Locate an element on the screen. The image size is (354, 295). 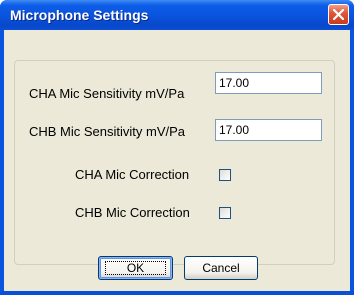
window-title: Microphone Settings is located at coordinates (79, 15).